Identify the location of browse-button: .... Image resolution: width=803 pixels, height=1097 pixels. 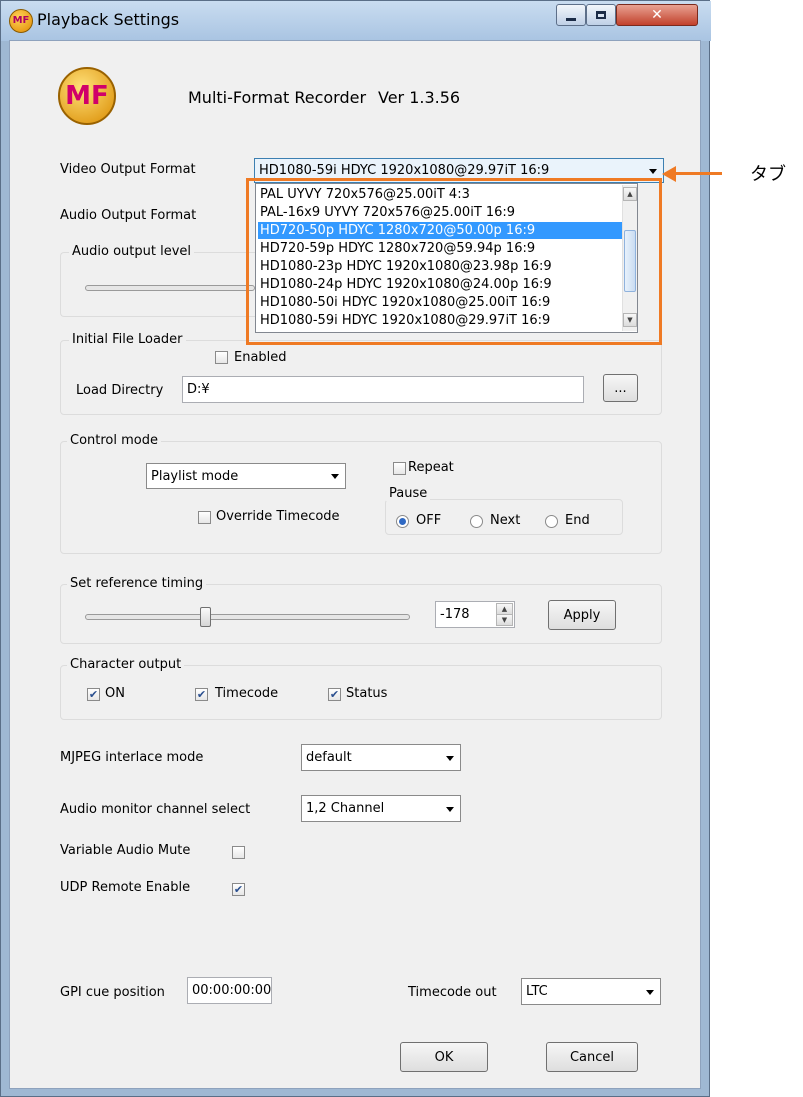
(620, 388).